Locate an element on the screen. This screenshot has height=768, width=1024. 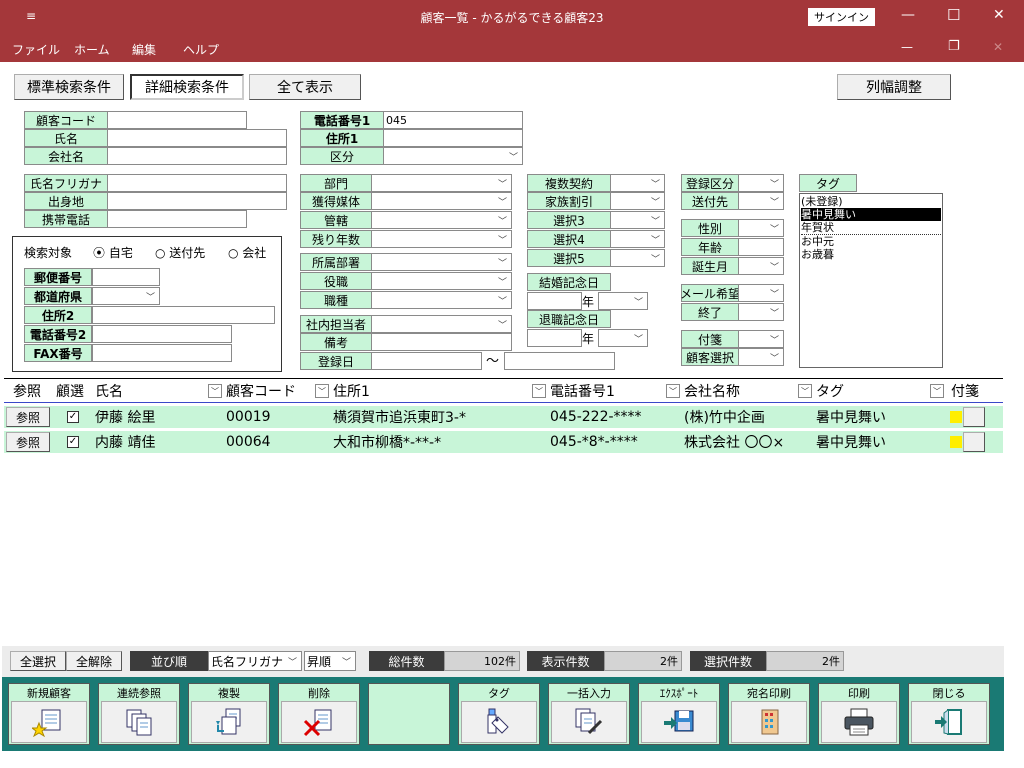
radio-home: ⦿ 自宅 is located at coordinates (113, 252).